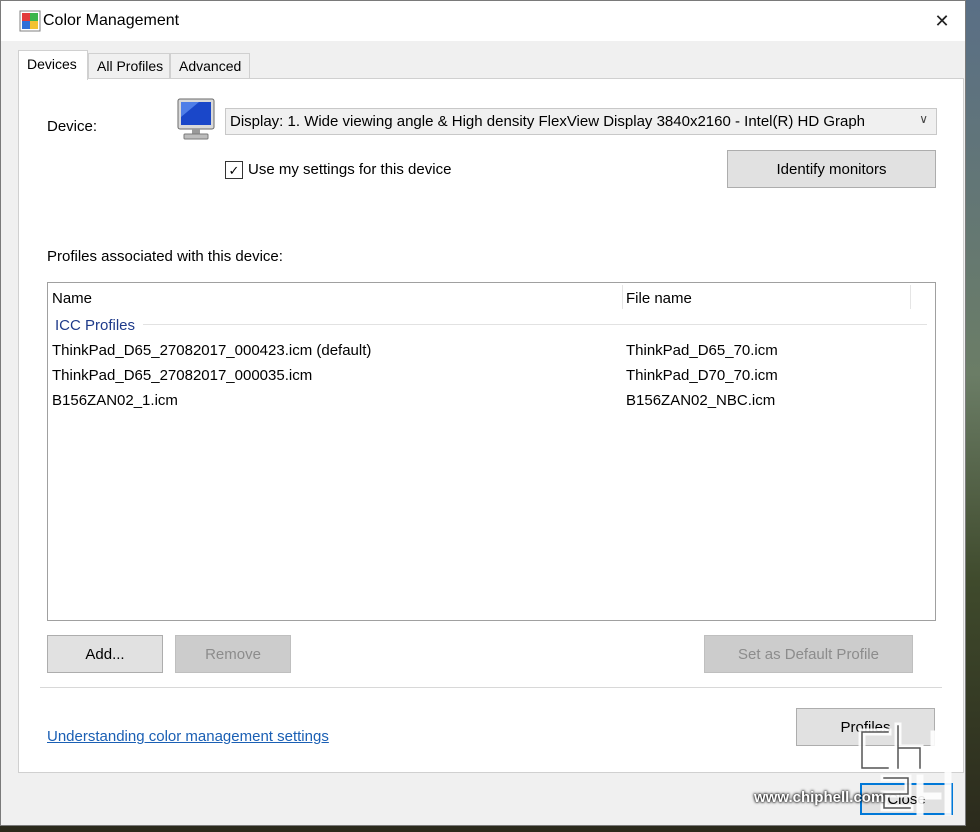  I want to click on profile-file-name: B156ZAN02_NBC.icm, so click(701, 400).